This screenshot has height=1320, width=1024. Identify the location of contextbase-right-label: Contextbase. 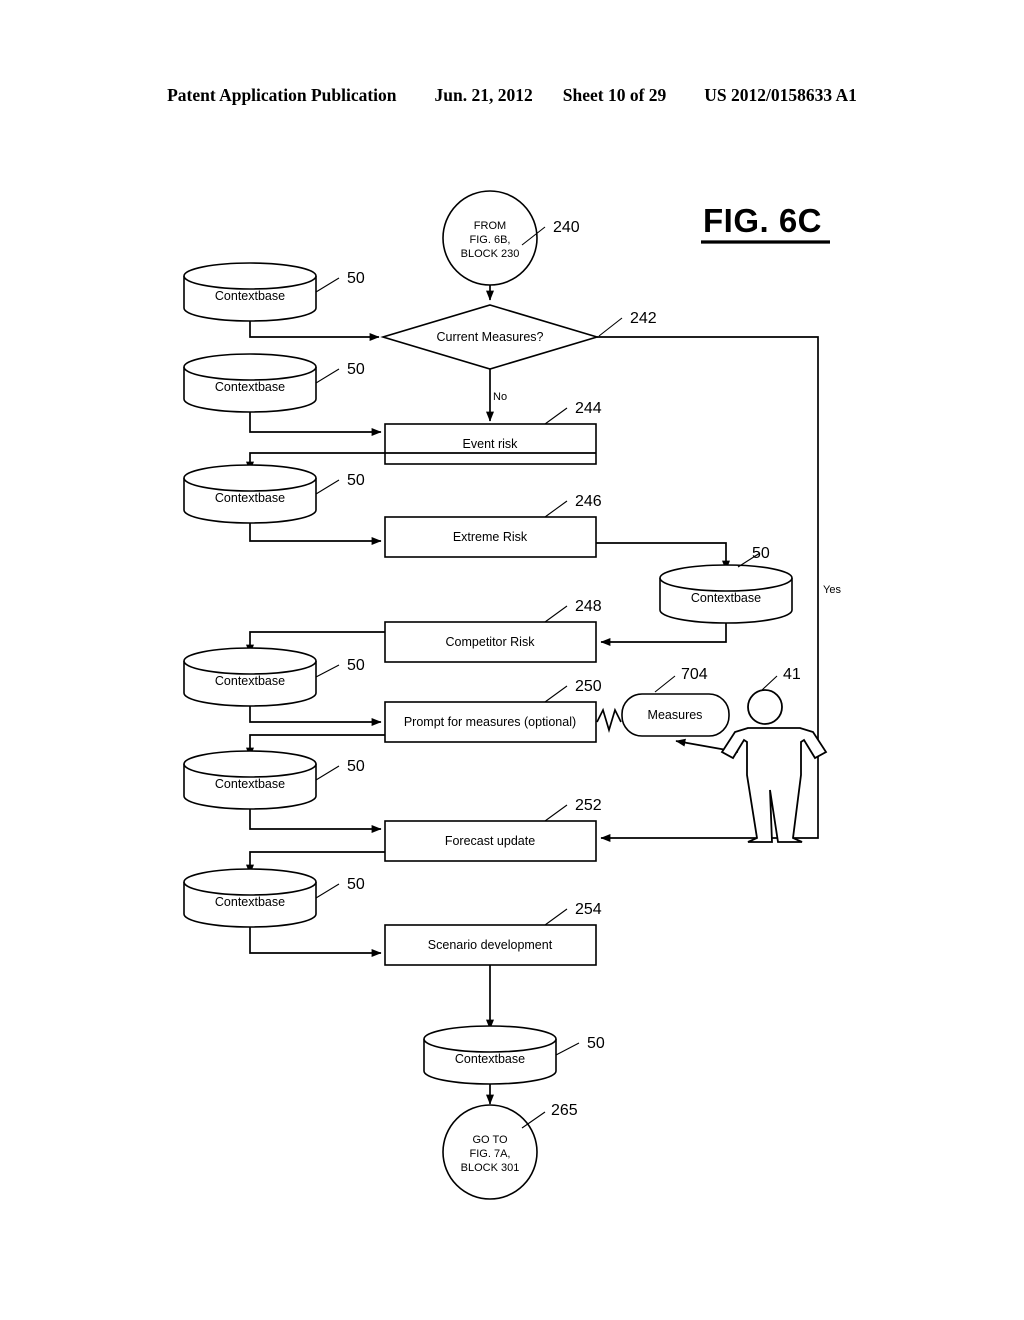
(726, 598).